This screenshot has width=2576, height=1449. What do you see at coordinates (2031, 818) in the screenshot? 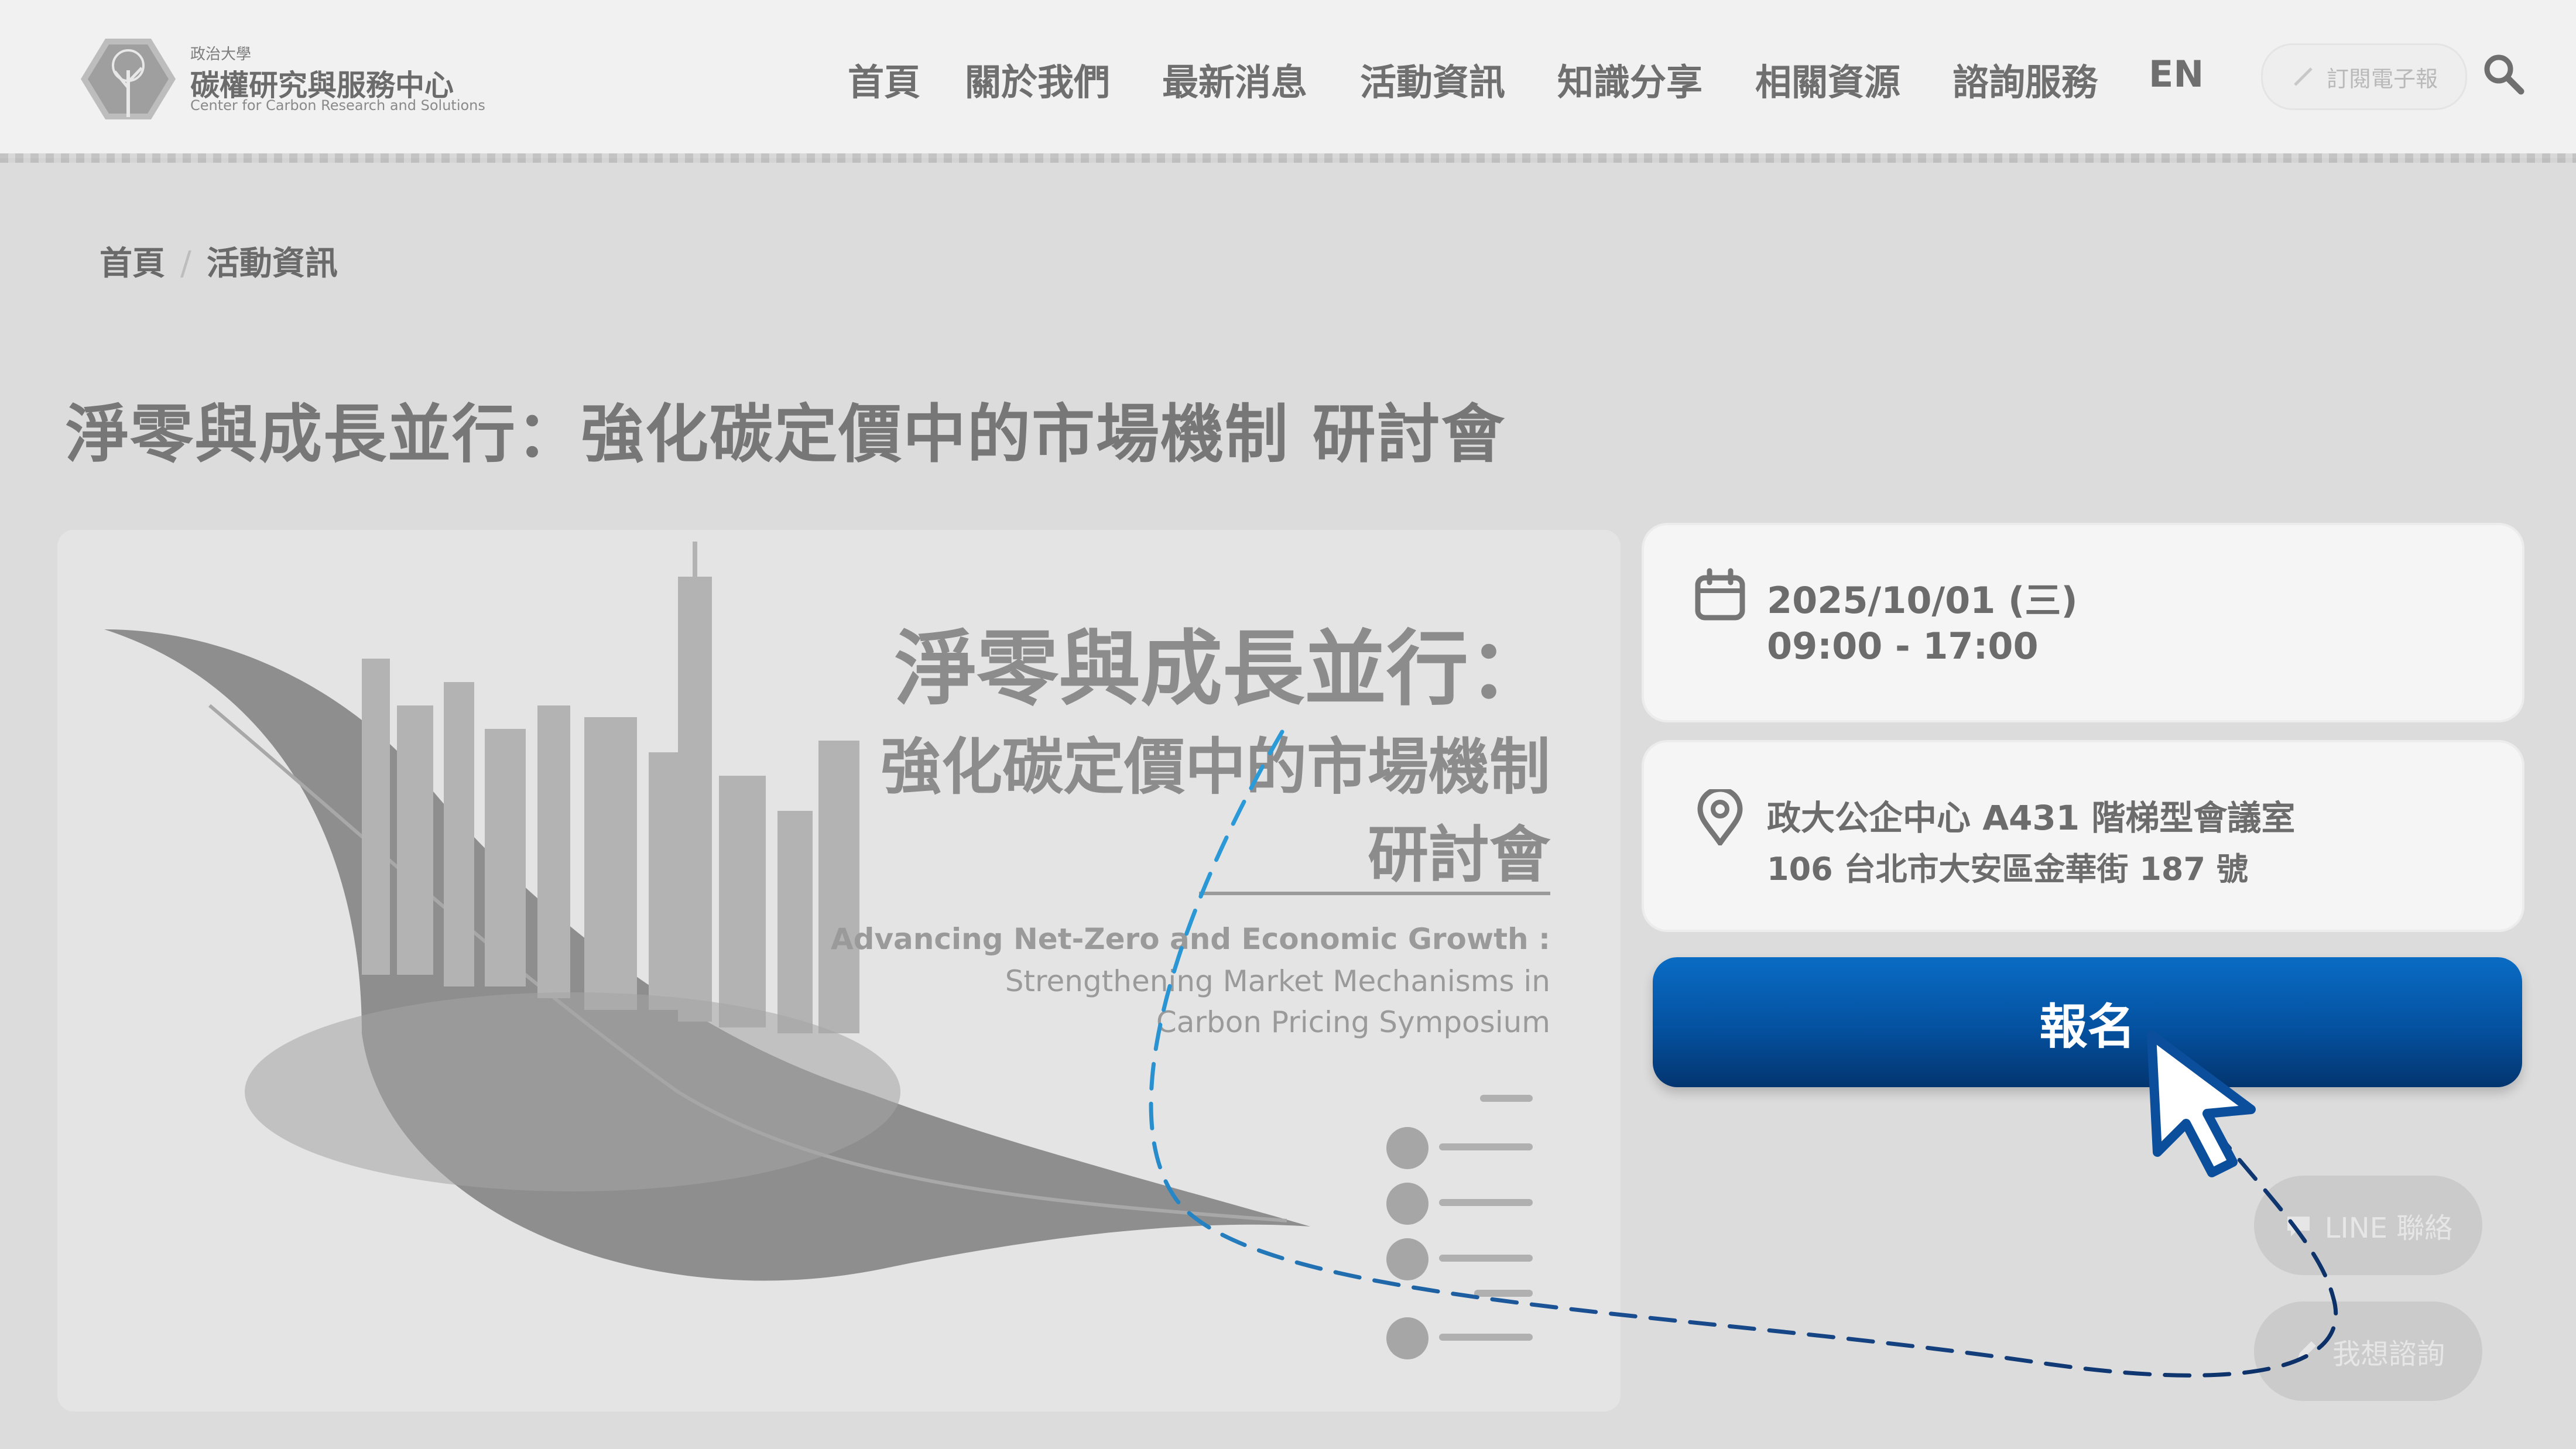
I see `event-venue: 政大公企中心 A431 階梯型會議室` at bounding box center [2031, 818].